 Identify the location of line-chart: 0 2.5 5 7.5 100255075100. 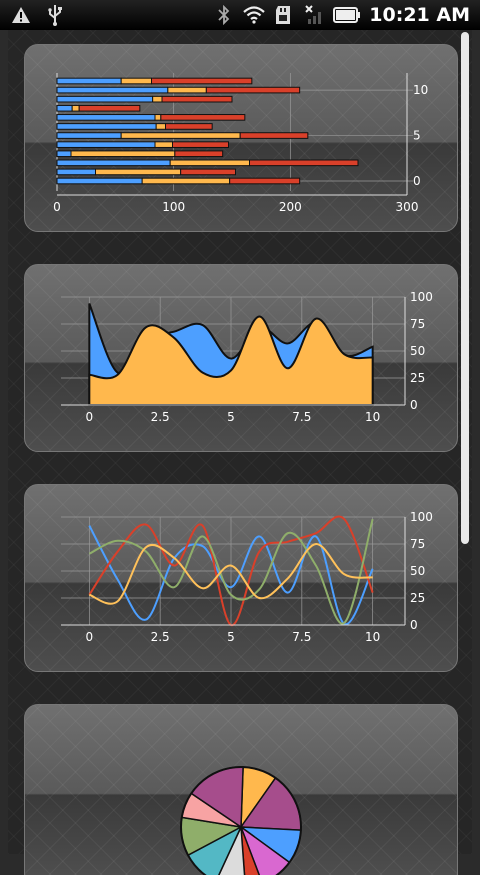
(247, 577).